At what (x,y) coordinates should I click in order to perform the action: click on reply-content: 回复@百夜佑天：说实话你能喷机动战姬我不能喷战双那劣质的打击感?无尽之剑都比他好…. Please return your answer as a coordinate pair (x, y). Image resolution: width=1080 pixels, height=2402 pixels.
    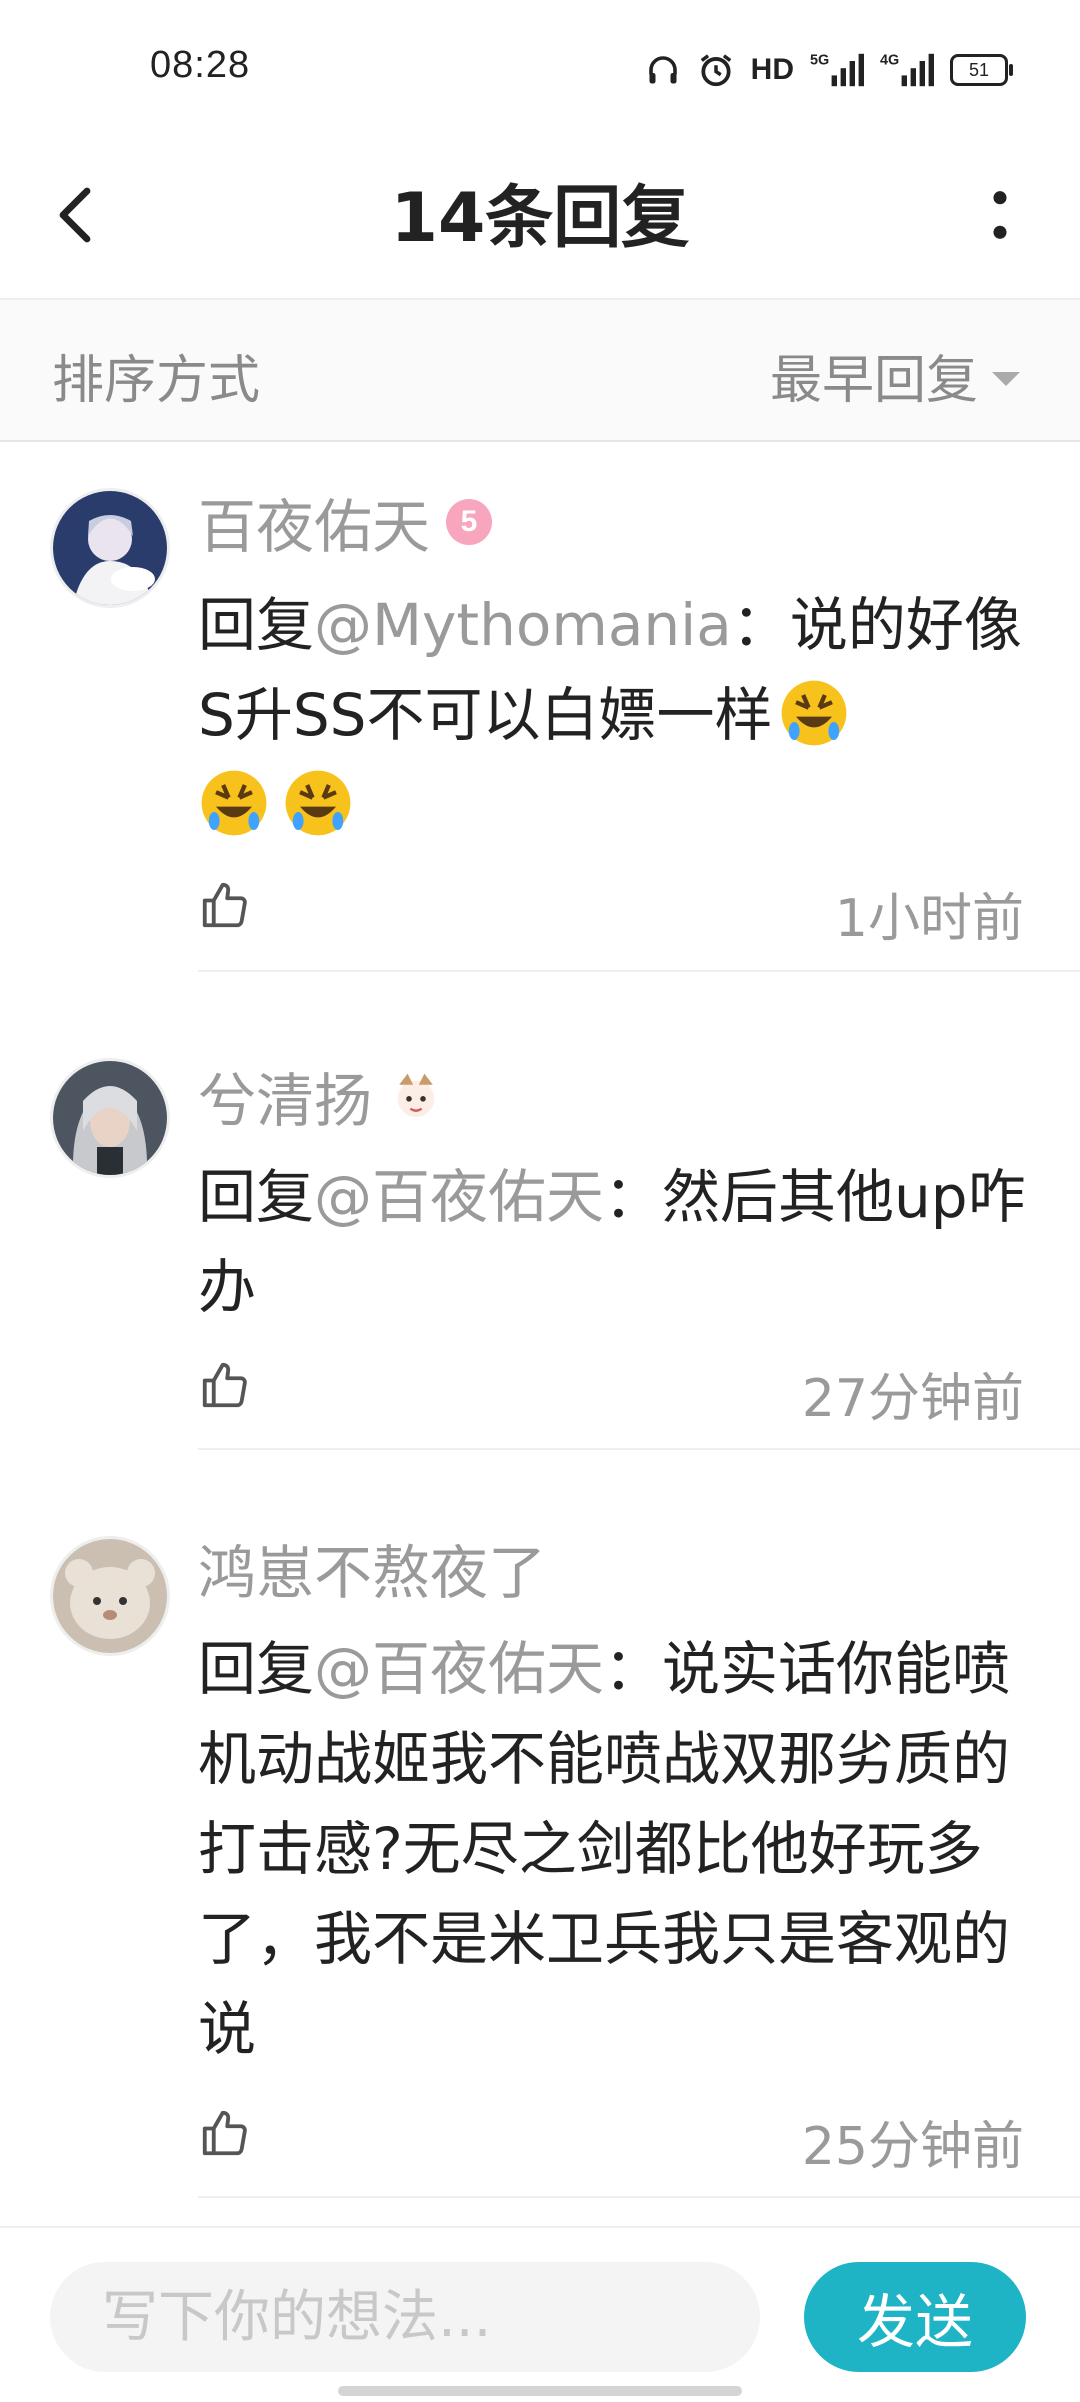
    Looking at the image, I should click on (613, 1849).